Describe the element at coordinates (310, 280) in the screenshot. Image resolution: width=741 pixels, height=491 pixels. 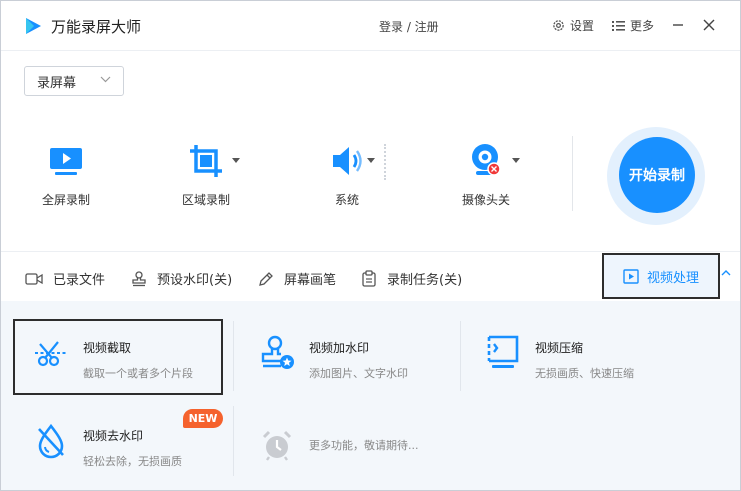
I see `tab-screen-pen-label: 屏幕画笔` at that location.